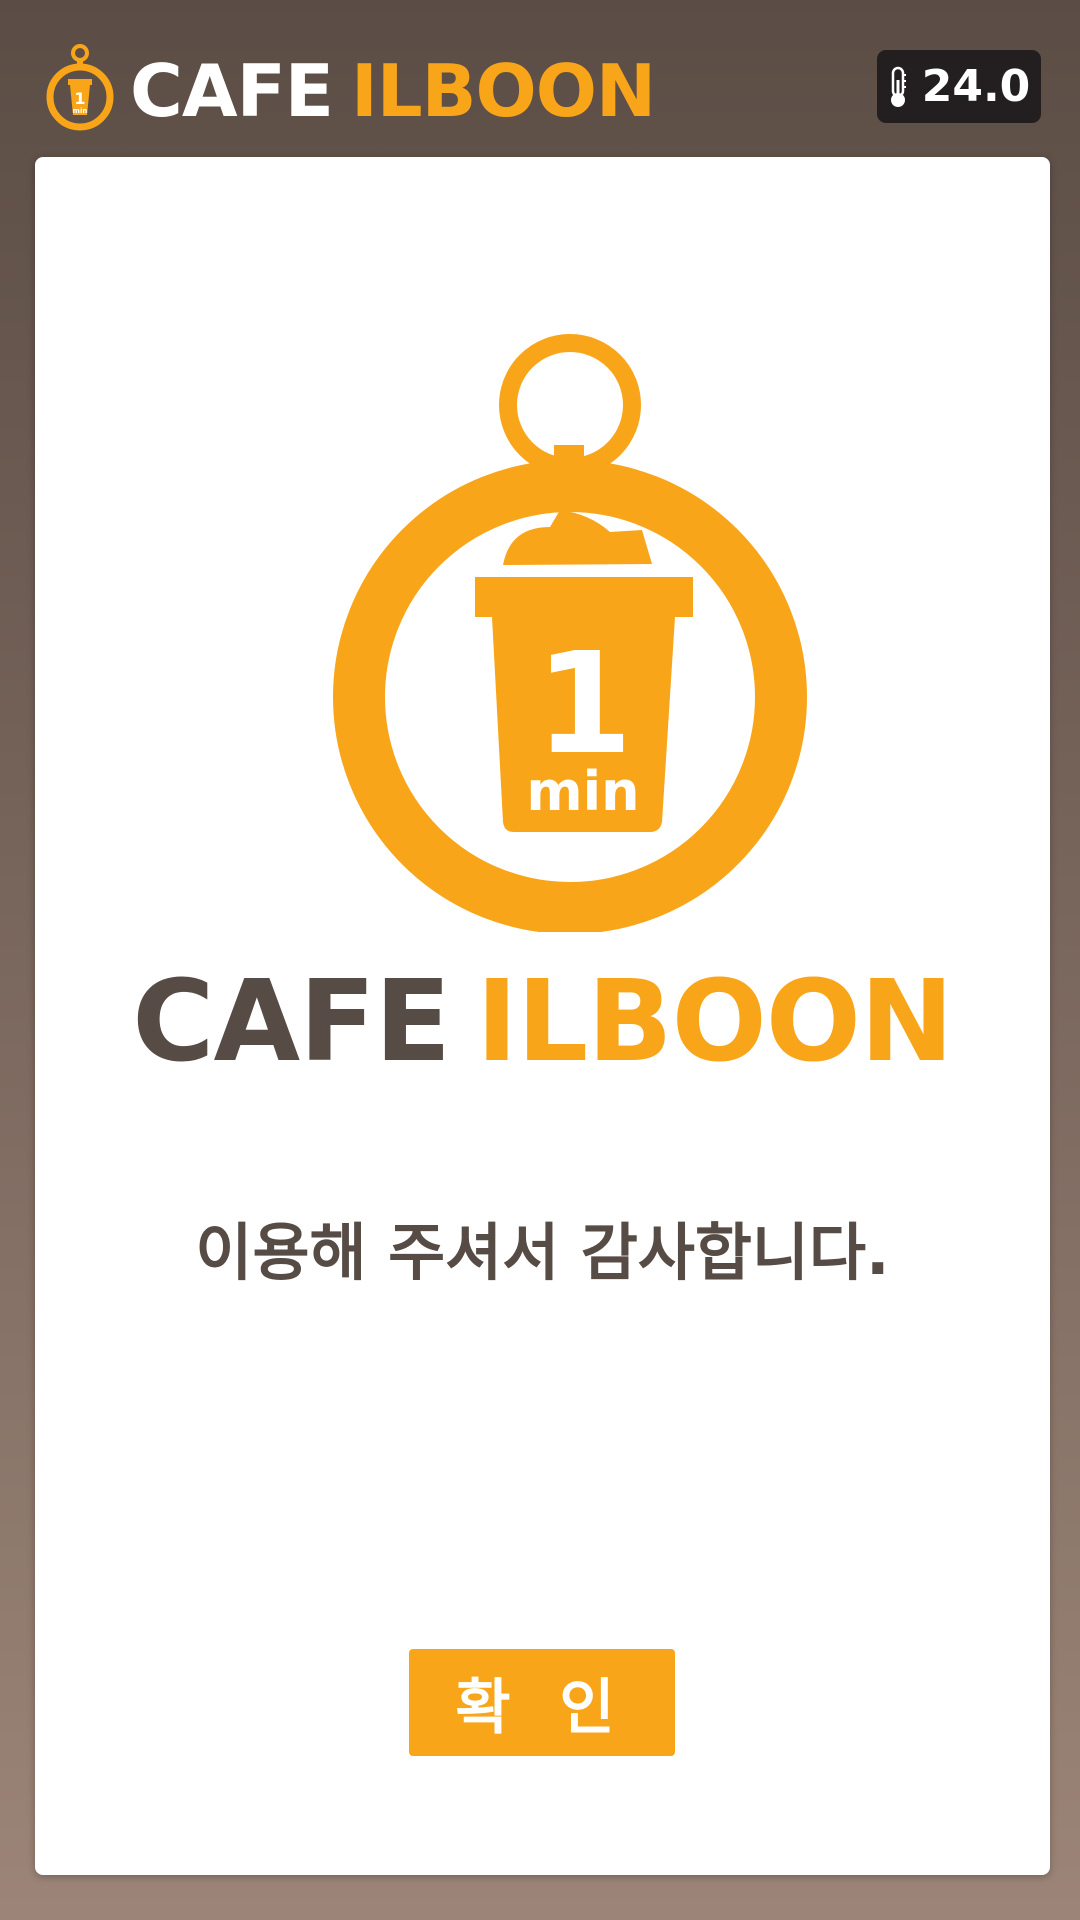 The image size is (1080, 1920). I want to click on main-brand-name: CAFE ILBOON, so click(542, 1022).